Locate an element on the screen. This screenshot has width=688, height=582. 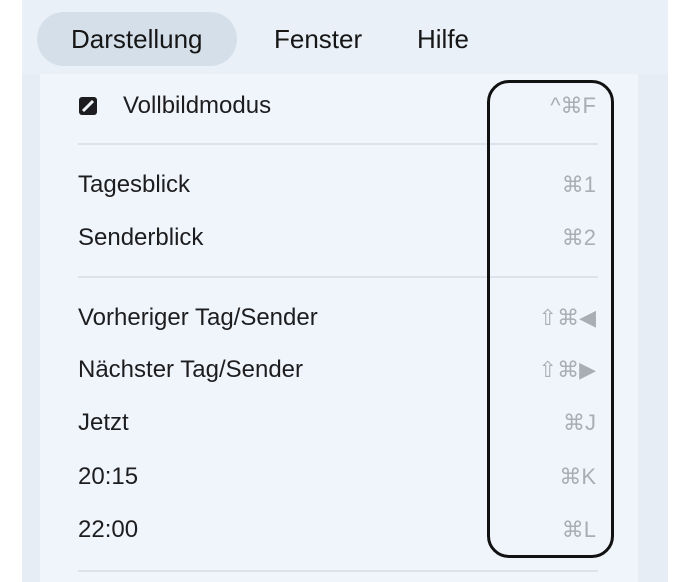
menu-bar: Darstellung Fenster Hilfe is located at coordinates (345, 37).